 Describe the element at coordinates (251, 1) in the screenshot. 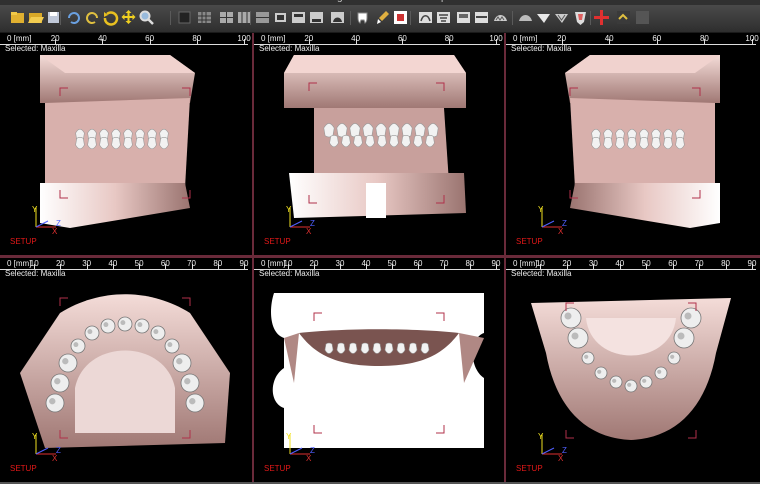

I see `menu-tools: Tools` at that location.